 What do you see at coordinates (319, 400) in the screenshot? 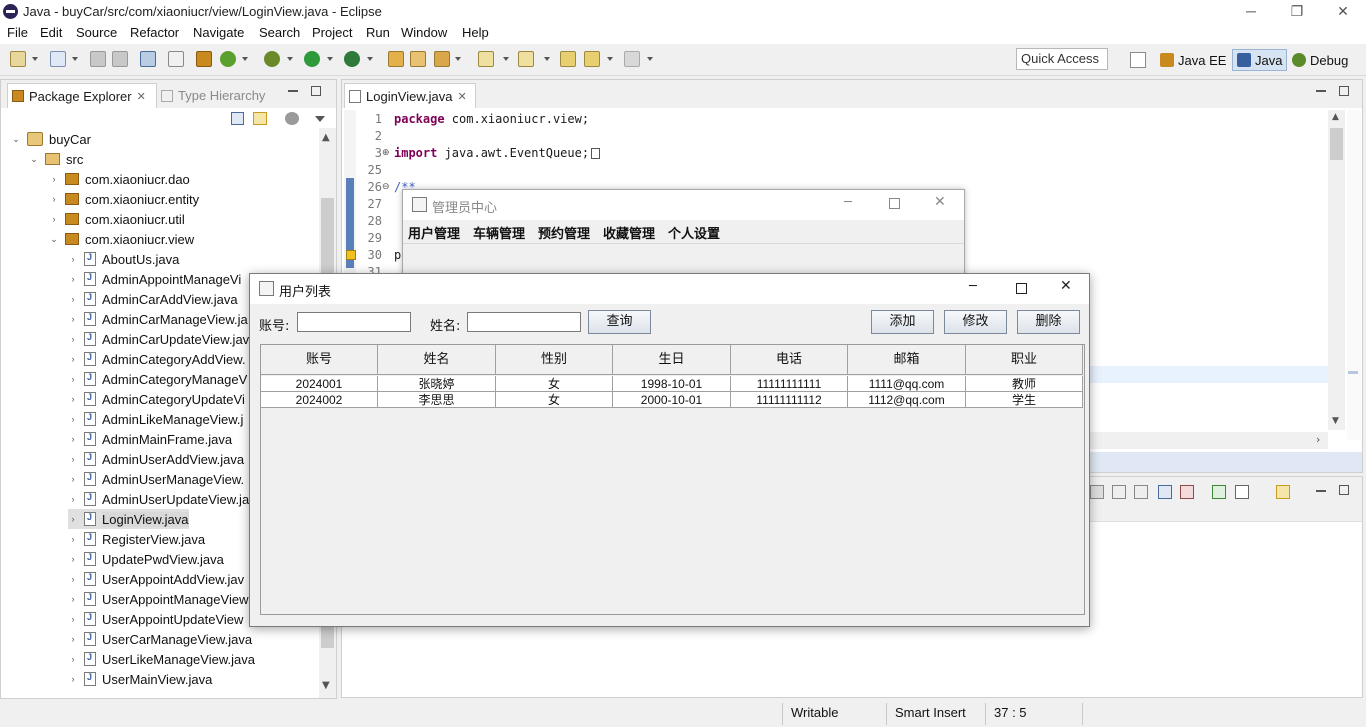
I see `table-cell: 2024002` at bounding box center [319, 400].